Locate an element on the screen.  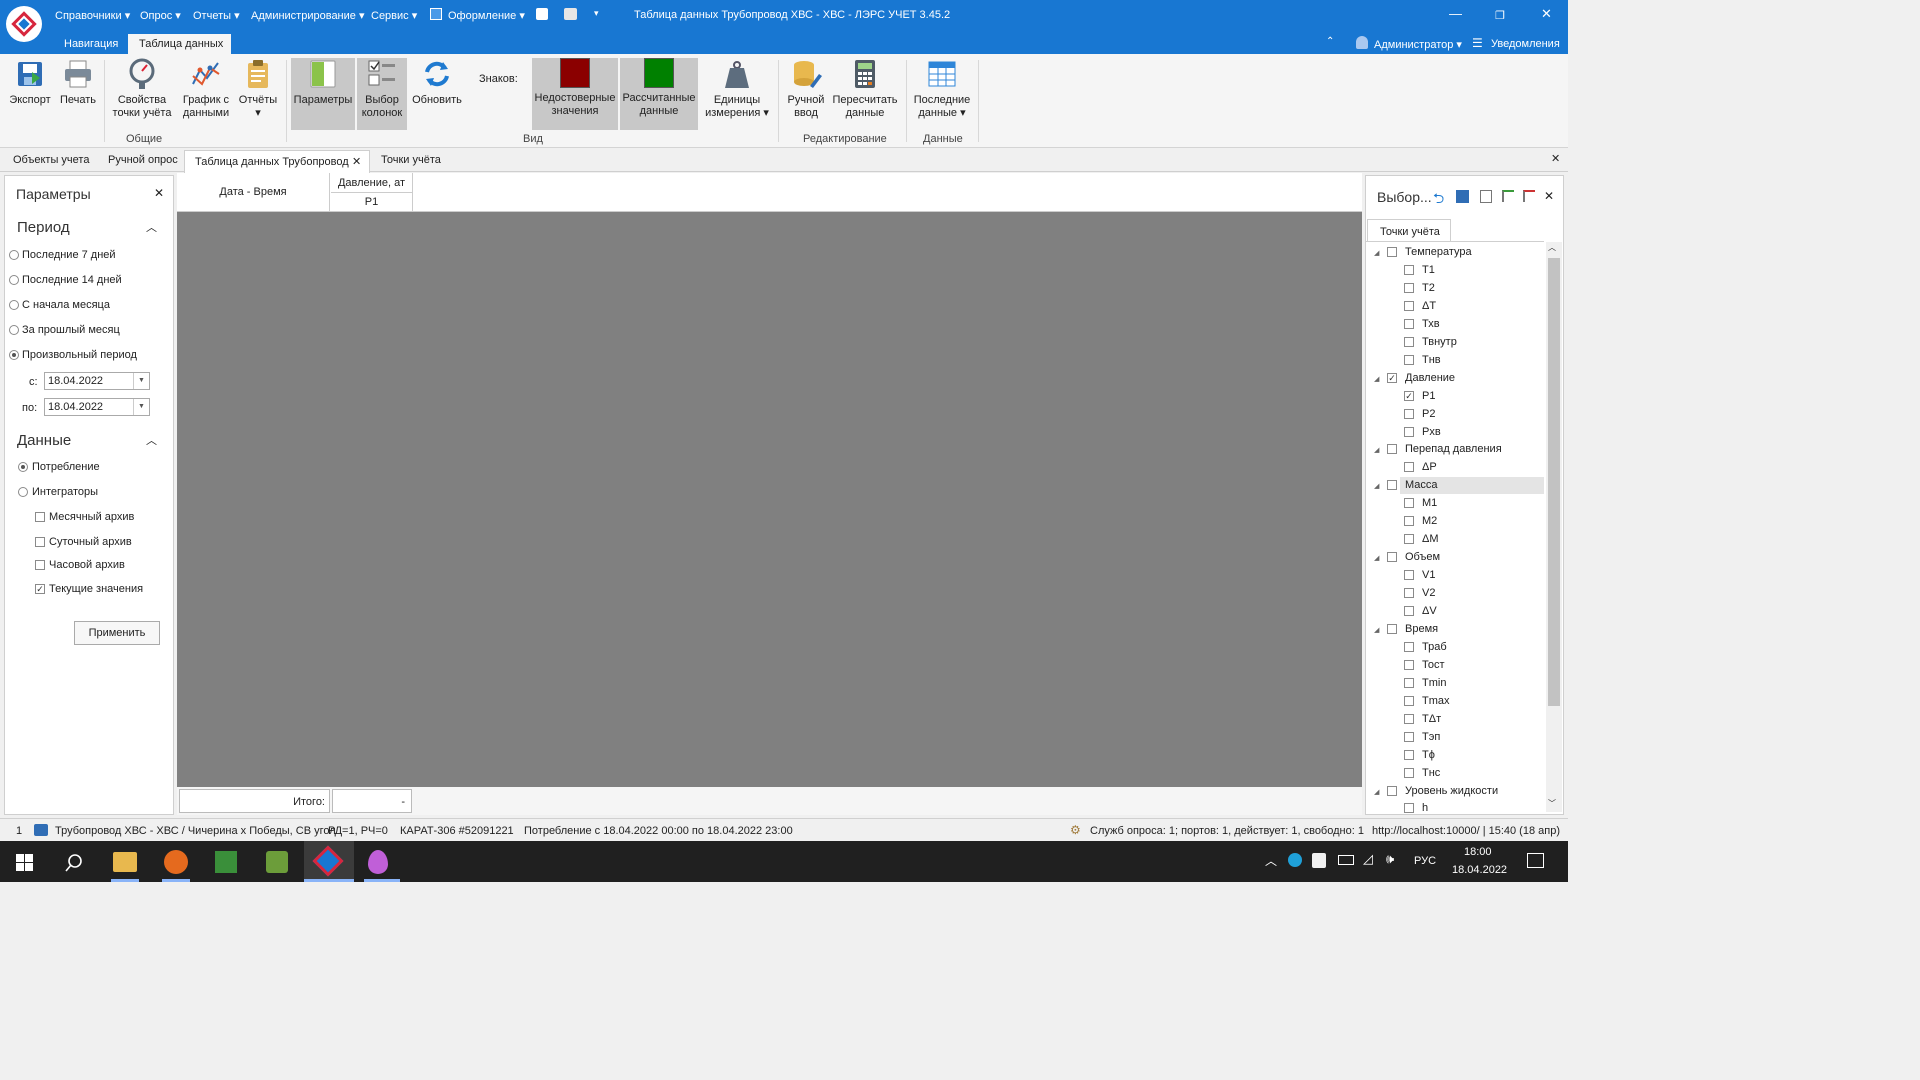
spreadsheet-app-icon is located at coordinates (226, 862).